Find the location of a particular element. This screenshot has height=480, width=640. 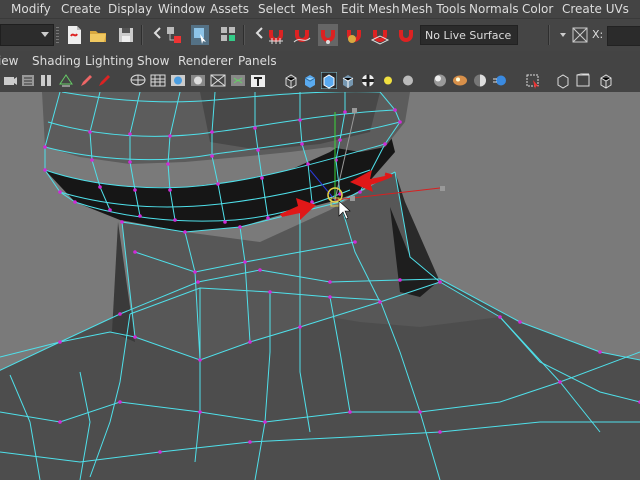

shaded-sphere-icon is located at coordinates (440, 80).